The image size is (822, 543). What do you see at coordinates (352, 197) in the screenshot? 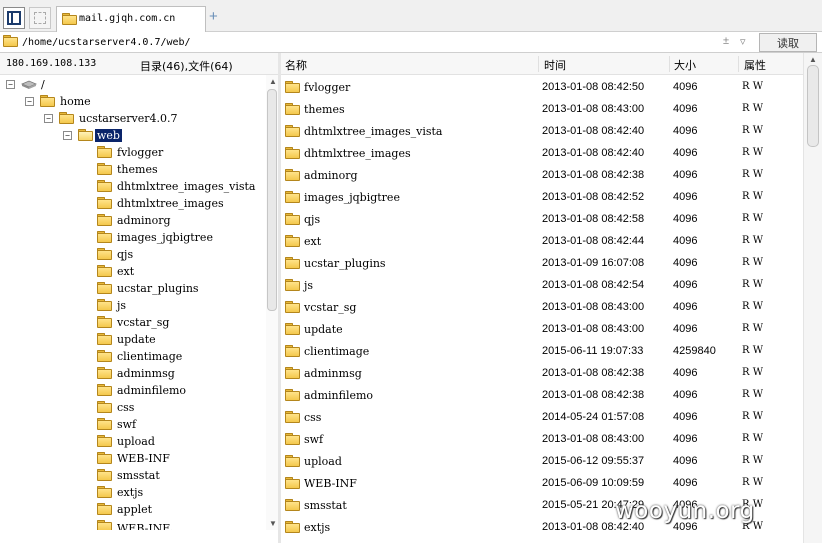
I see `file-name: images_jqbigtree` at bounding box center [352, 197].